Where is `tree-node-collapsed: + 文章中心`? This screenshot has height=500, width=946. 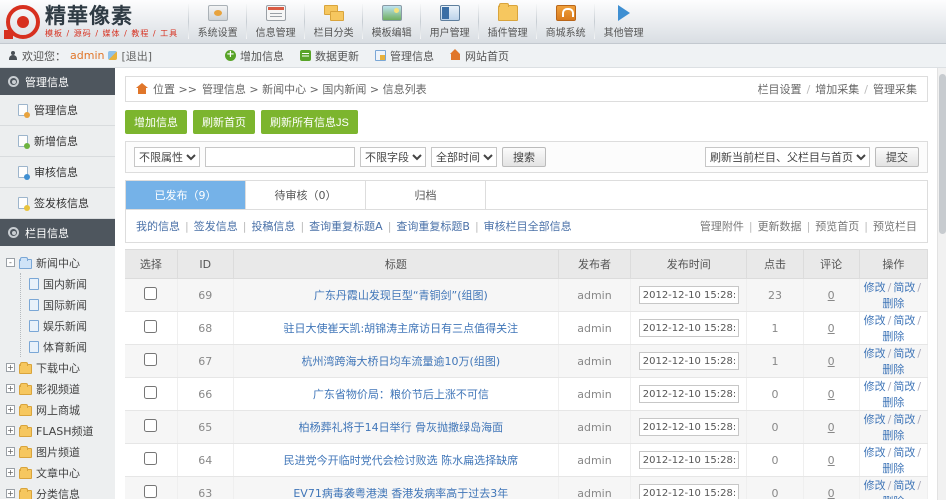
tree-node-collapsed: + 文章中心 is located at coordinates (60, 472).